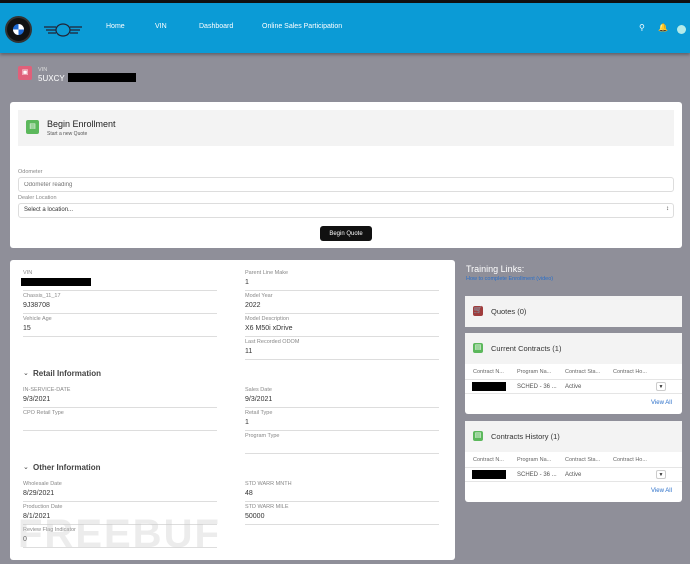 The image size is (690, 564). Describe the element at coordinates (67, 134) in the screenshot. I see `enrollment-subtitle: Start a new Quote` at that location.